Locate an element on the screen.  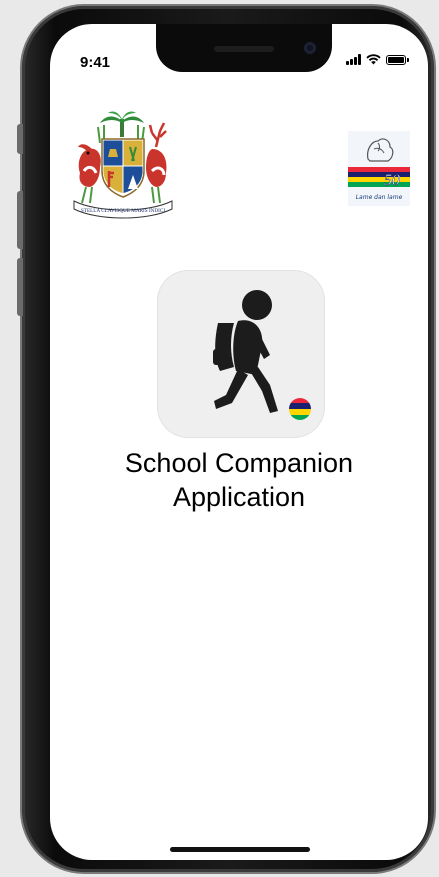
mauritius-flag-icon is located at coordinates (300, 409).